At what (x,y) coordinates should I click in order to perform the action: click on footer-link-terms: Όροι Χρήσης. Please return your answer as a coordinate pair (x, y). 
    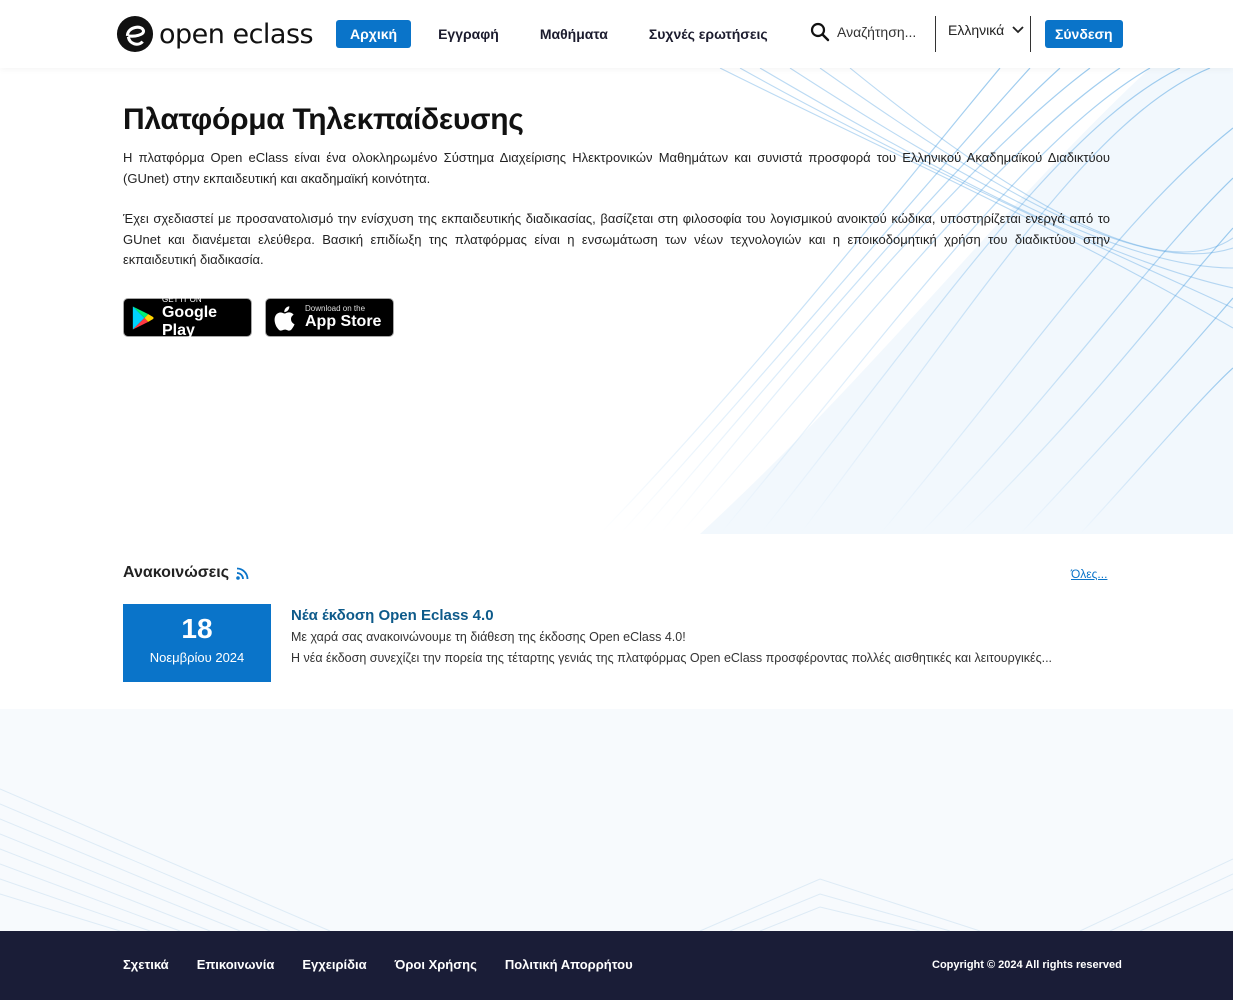
    Looking at the image, I should click on (436, 964).